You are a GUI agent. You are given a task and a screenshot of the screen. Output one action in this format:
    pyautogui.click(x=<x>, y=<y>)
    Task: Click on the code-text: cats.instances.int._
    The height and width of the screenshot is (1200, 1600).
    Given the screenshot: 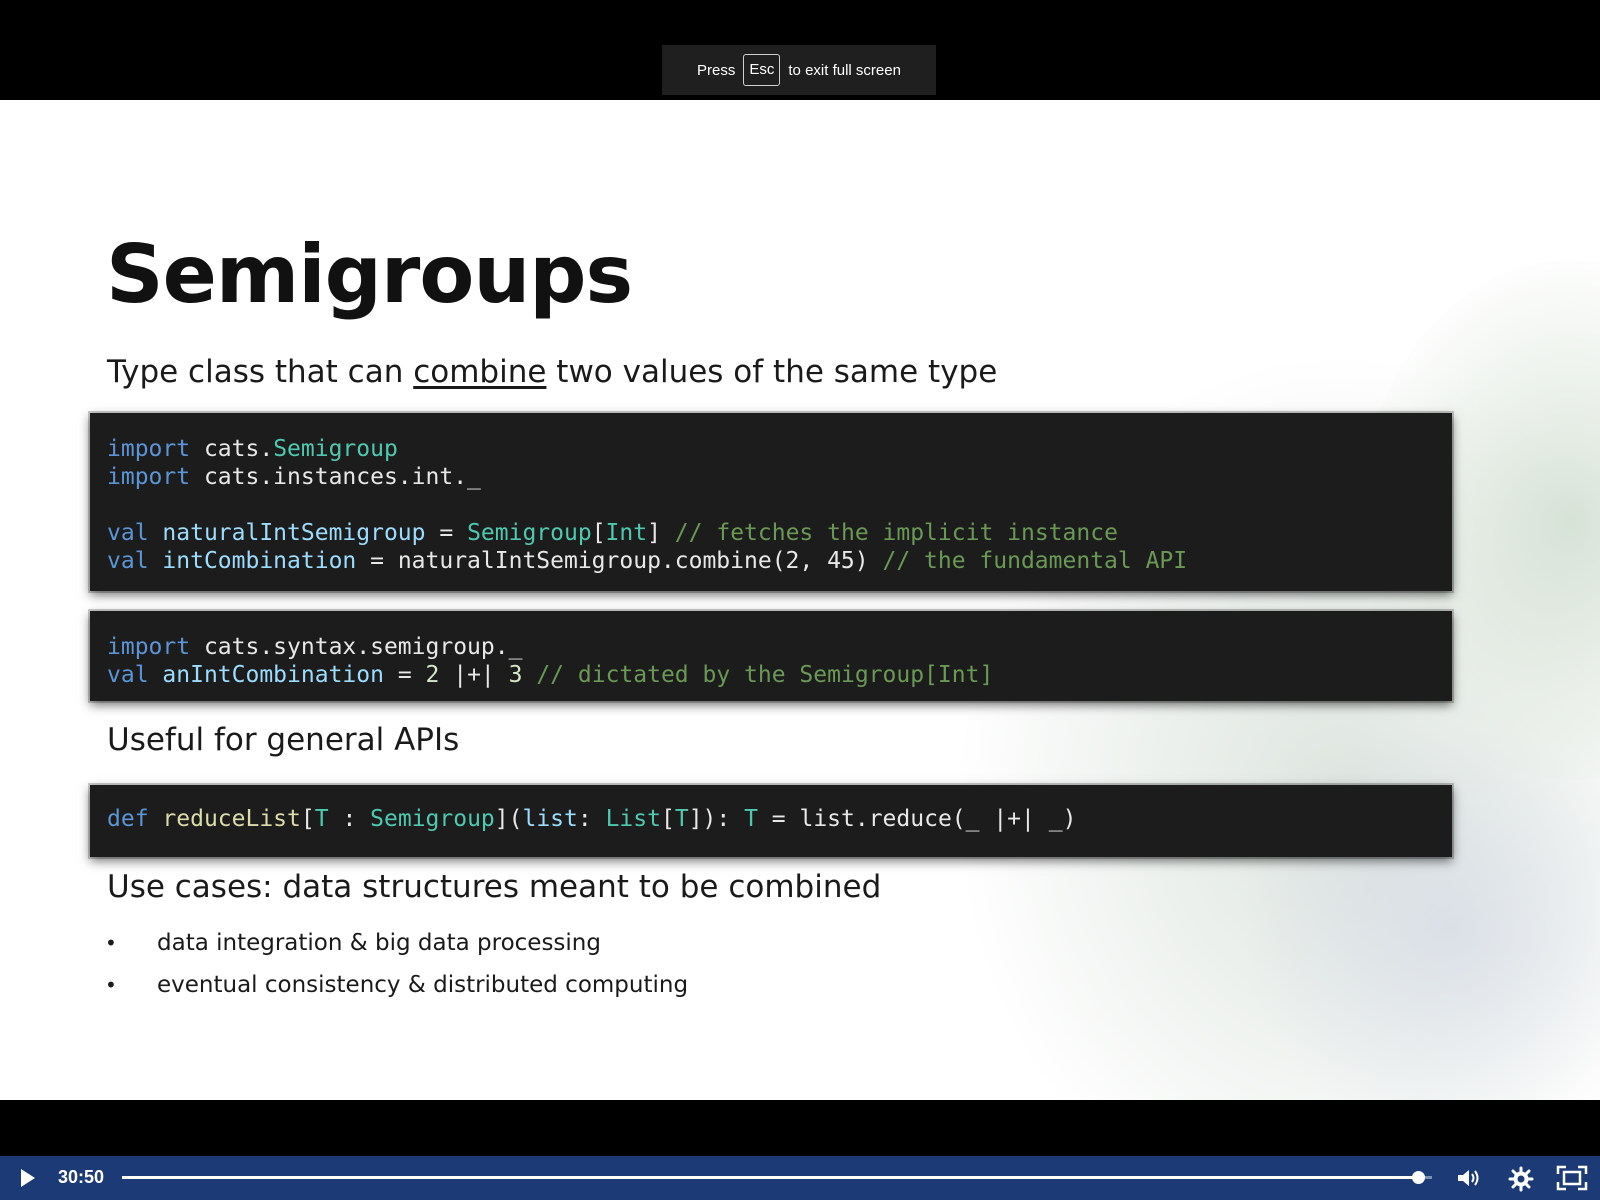 What is the action you would take?
    pyautogui.click(x=335, y=477)
    